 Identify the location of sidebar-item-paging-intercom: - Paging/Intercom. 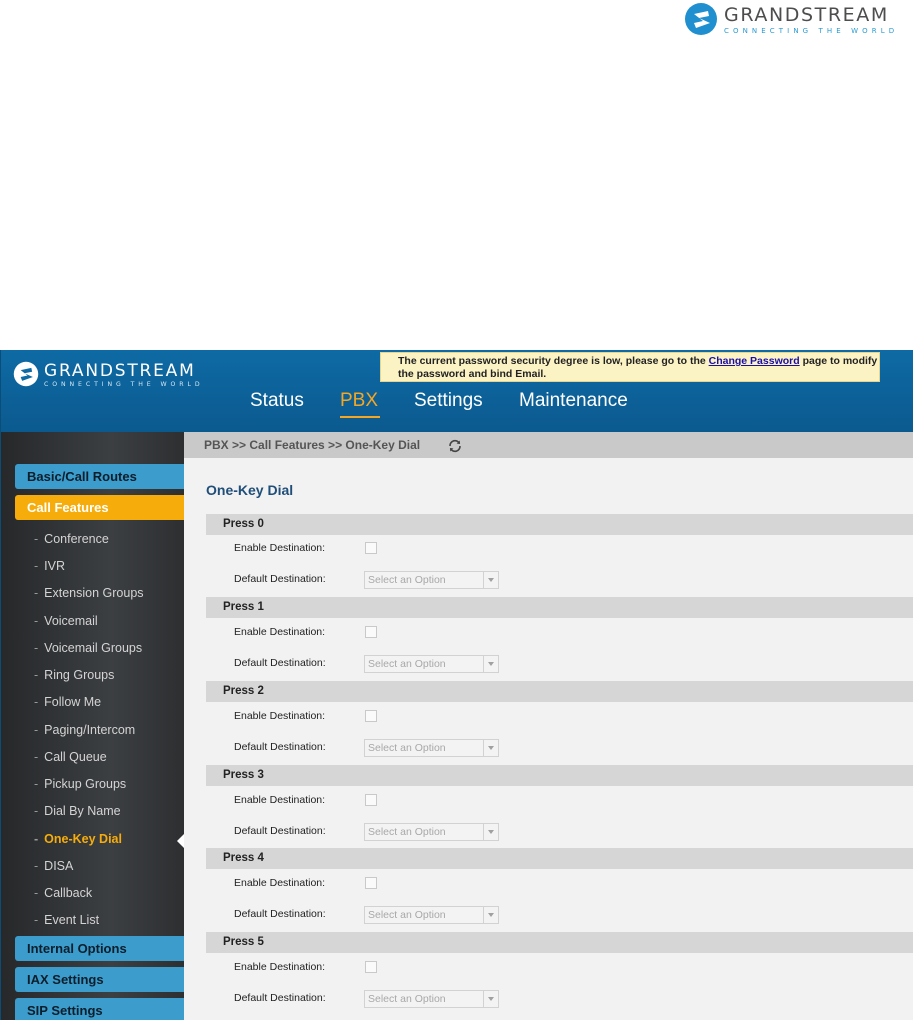
(84, 730).